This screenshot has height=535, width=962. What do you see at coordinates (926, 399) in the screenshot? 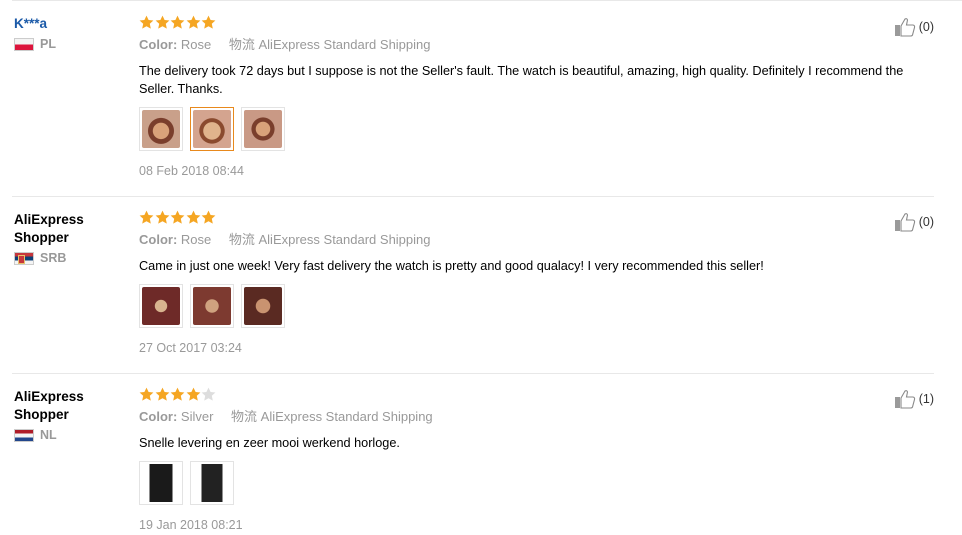
I see `helpful-count: (1)` at bounding box center [926, 399].